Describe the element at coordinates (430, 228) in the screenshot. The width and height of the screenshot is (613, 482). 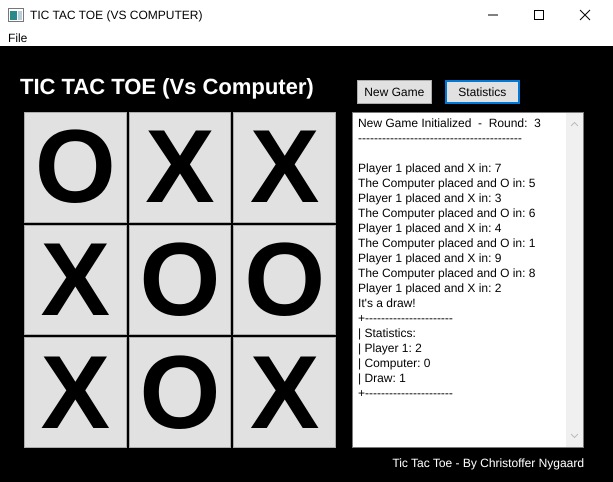
I see `log-line: Player 1 placed and X in: 4` at that location.